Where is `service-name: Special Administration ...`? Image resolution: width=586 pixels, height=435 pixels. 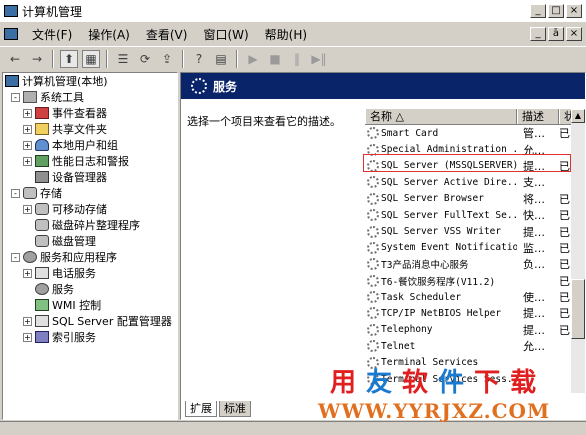 service-name: Special Administration ... is located at coordinates (441, 149).